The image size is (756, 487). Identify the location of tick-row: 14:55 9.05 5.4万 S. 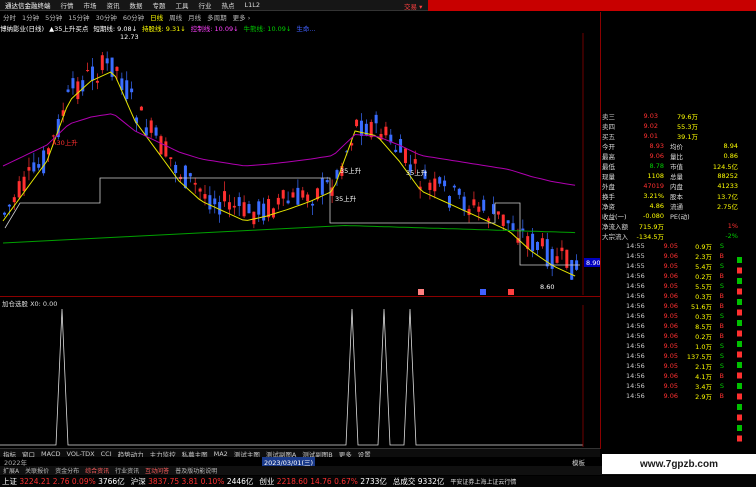
(679, 266).